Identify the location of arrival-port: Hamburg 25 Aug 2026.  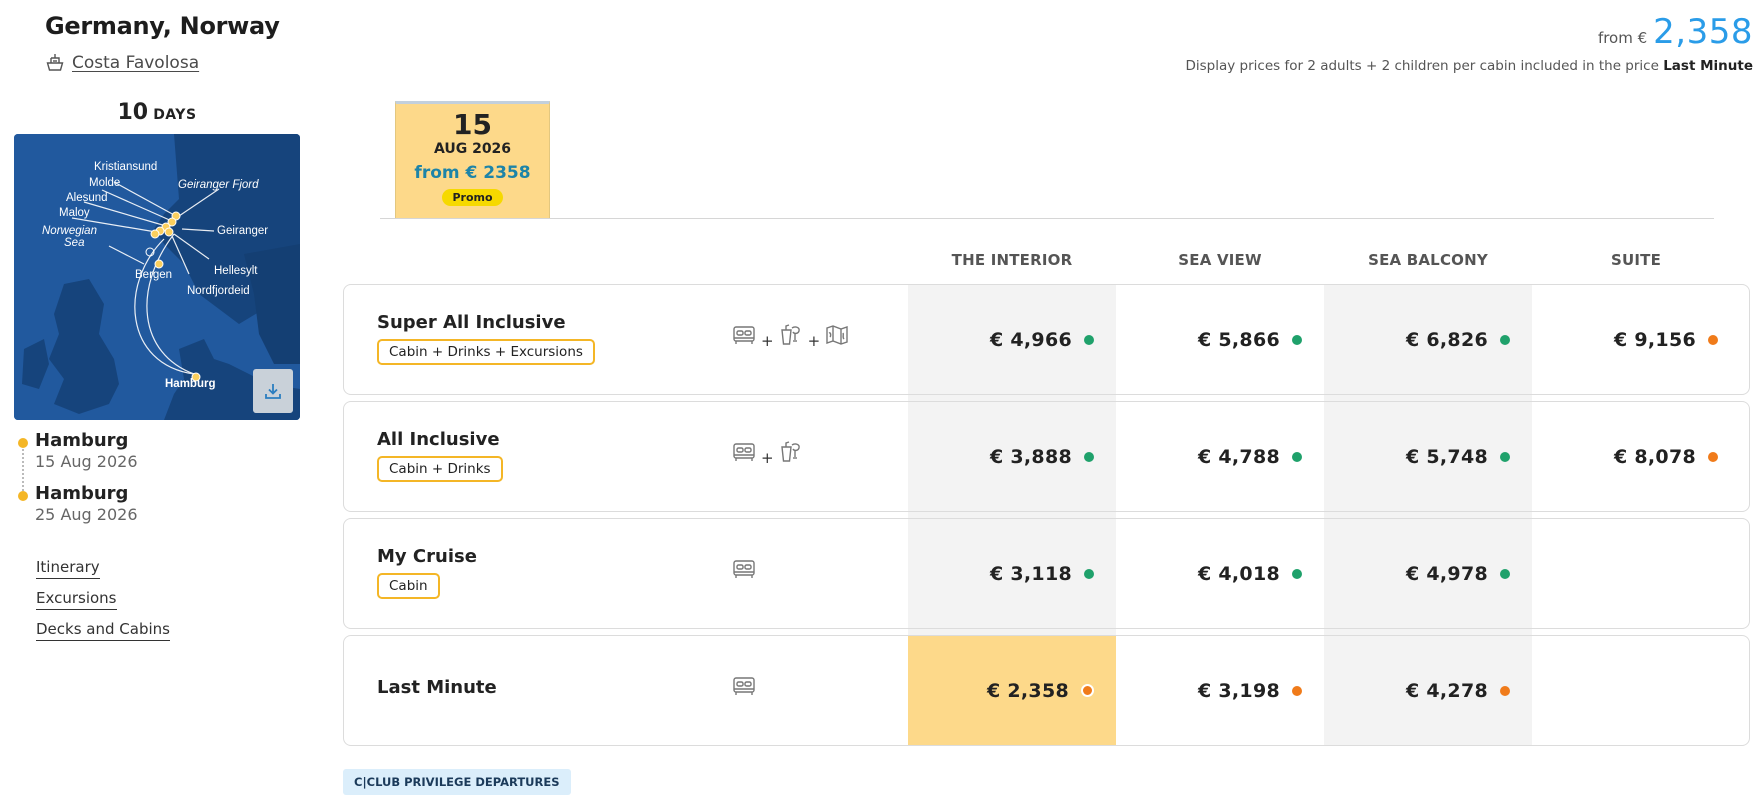
(86, 503).